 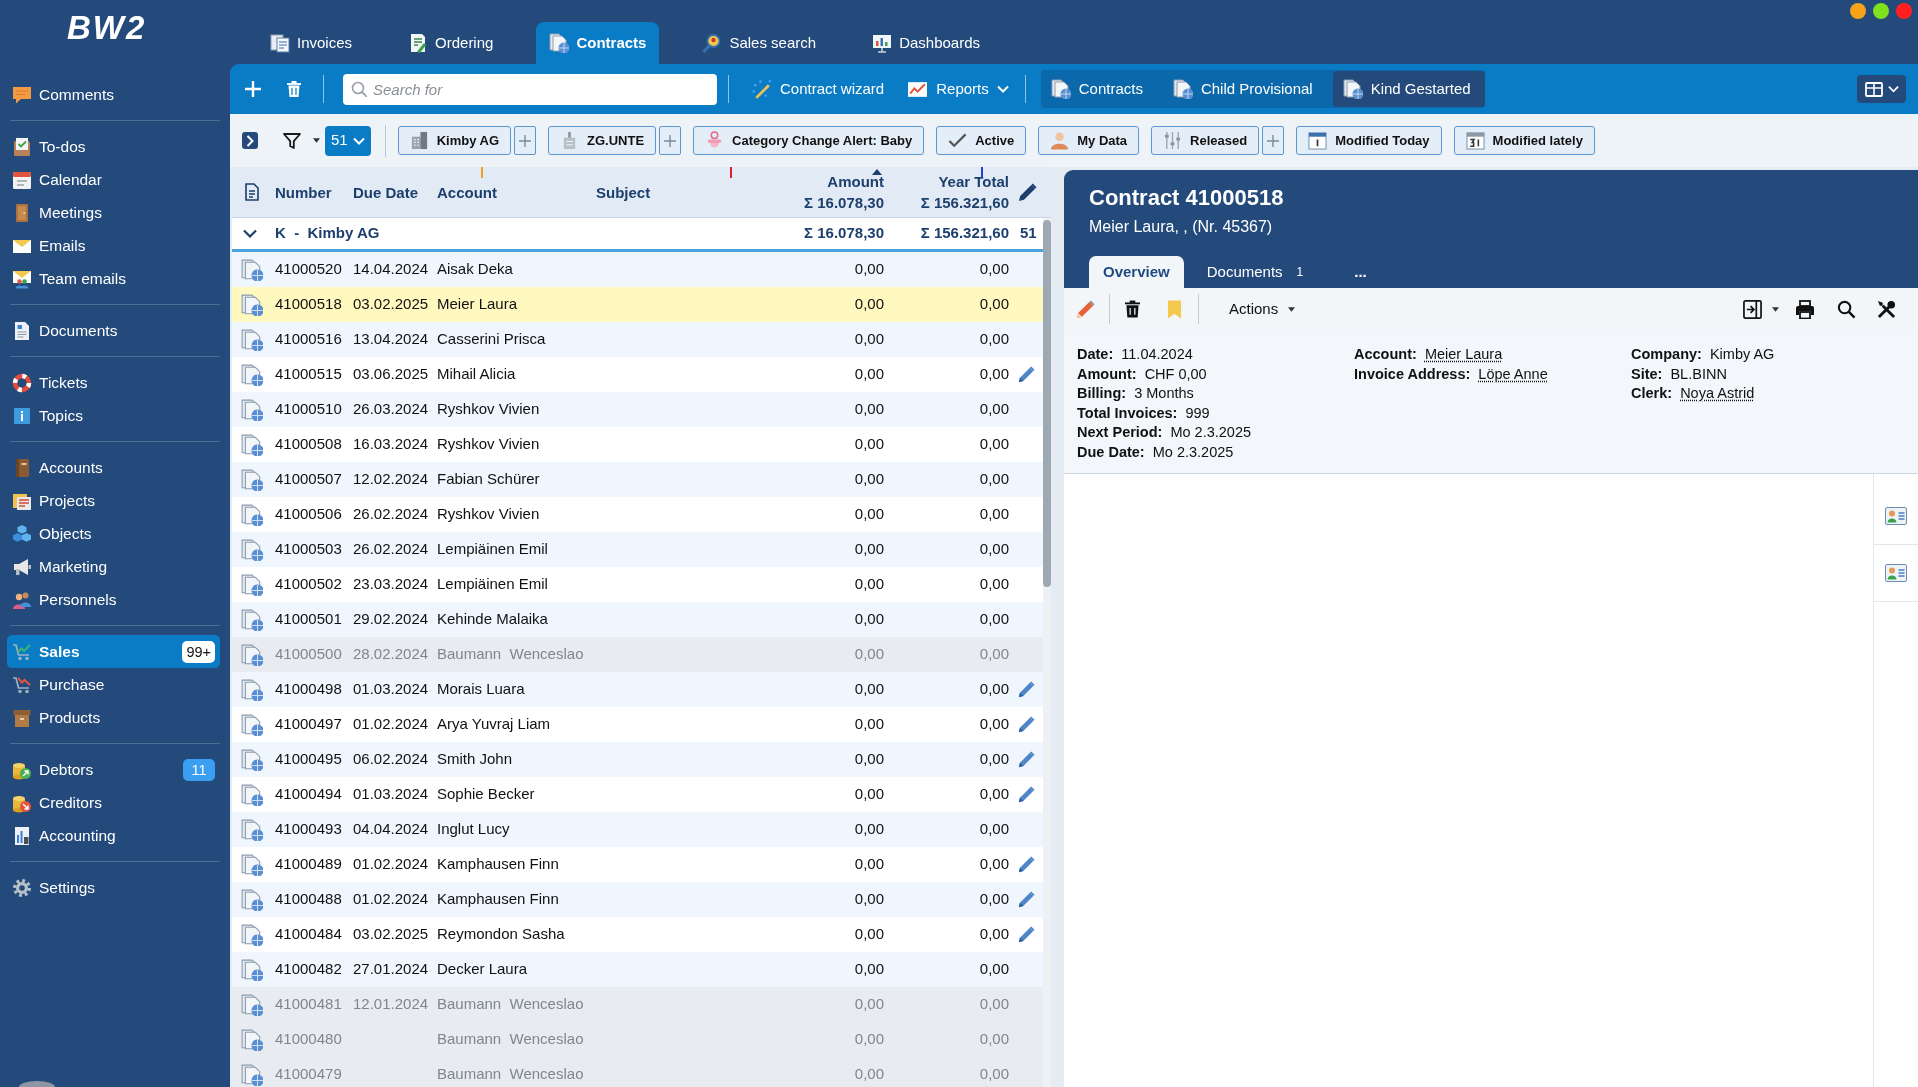 What do you see at coordinates (113, 887) in the screenshot?
I see `sidebar-item: Settings` at bounding box center [113, 887].